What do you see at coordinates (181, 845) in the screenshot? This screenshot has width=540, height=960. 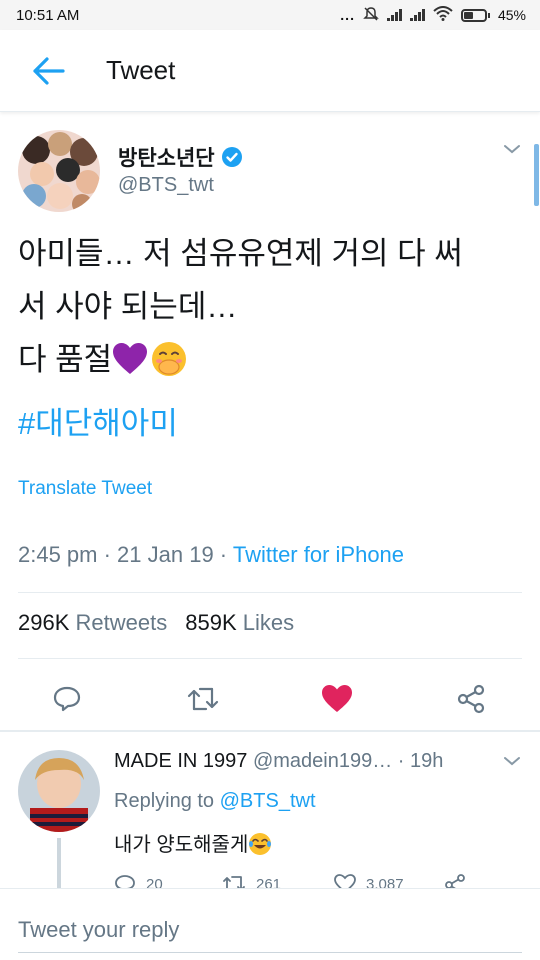 I see `reply-text-body: 내가 양도해줄게` at bounding box center [181, 845].